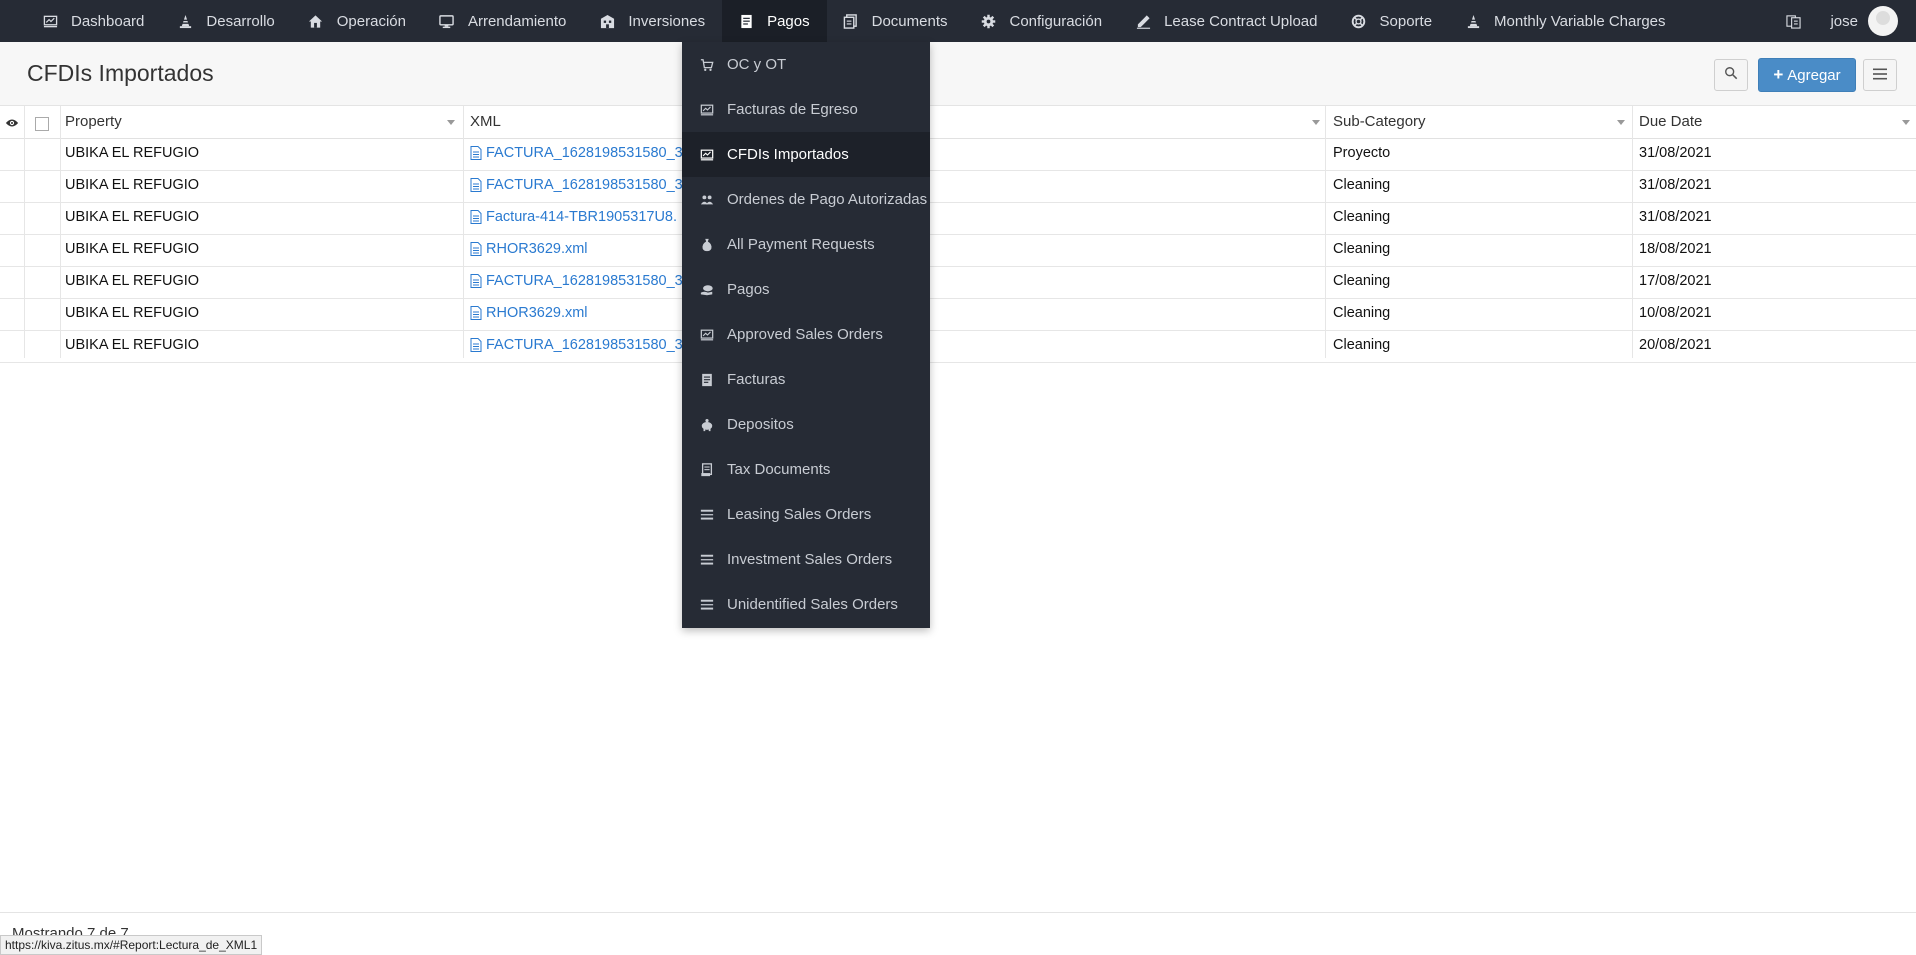 The width and height of the screenshot is (1916, 955). What do you see at coordinates (799, 514) in the screenshot?
I see `menu-item-label: Leasing Sales Orders` at bounding box center [799, 514].